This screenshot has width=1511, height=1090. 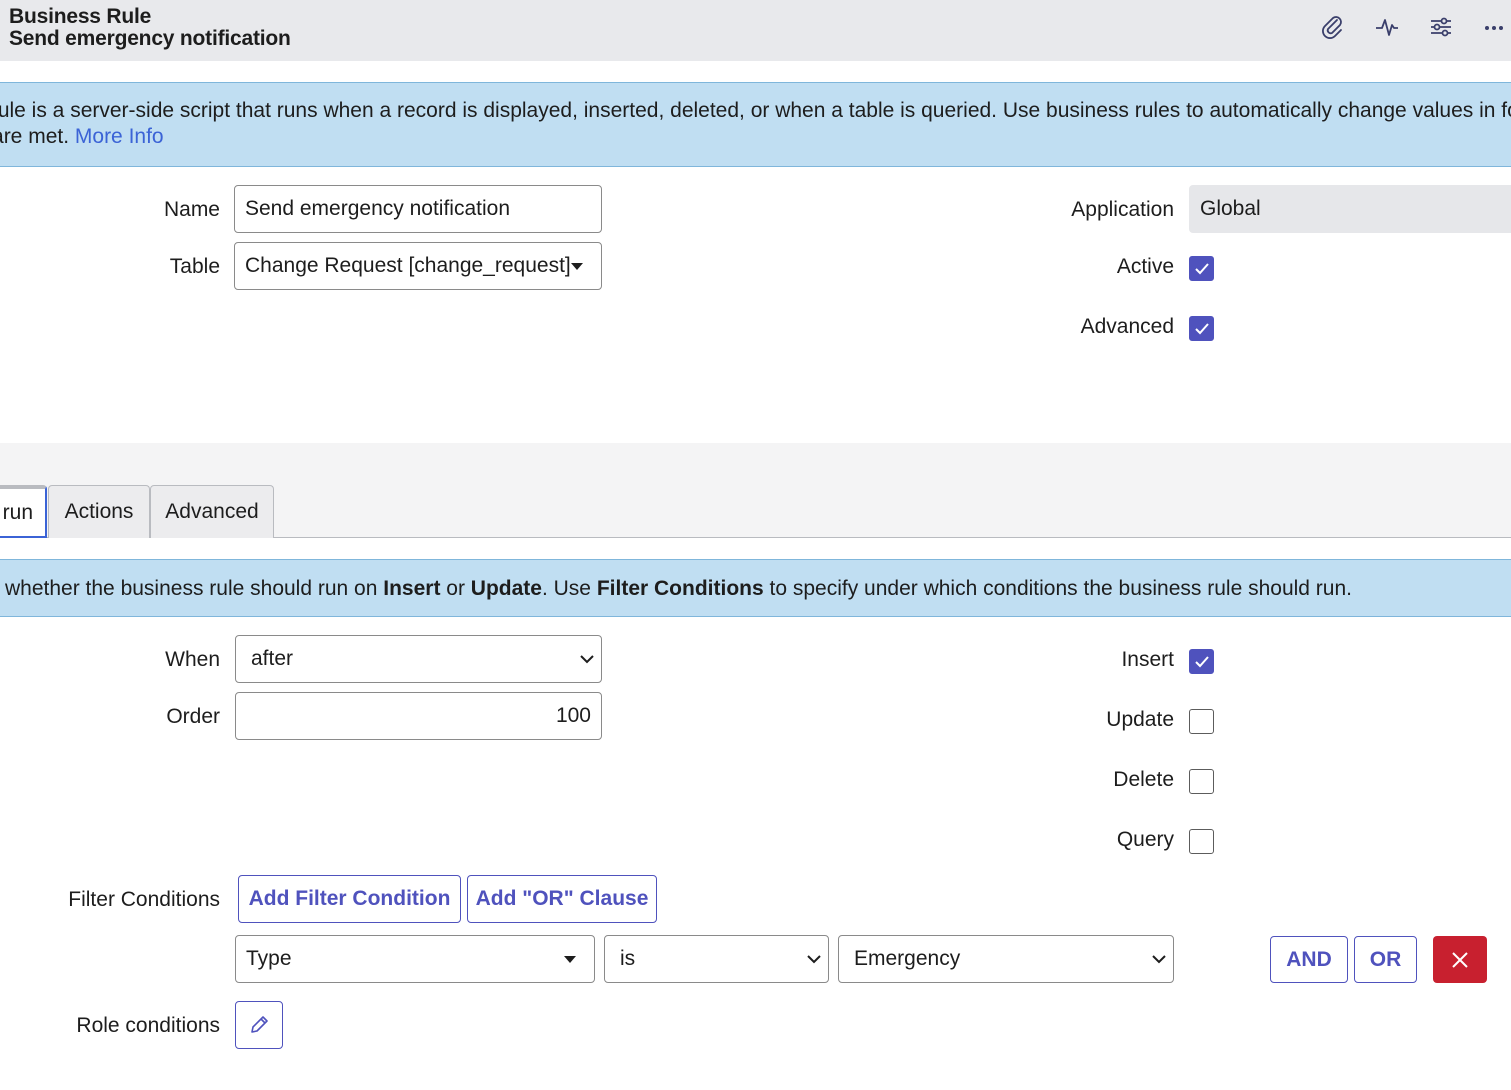 I want to click on record-name-title: Send emergency notification, so click(x=150, y=38).